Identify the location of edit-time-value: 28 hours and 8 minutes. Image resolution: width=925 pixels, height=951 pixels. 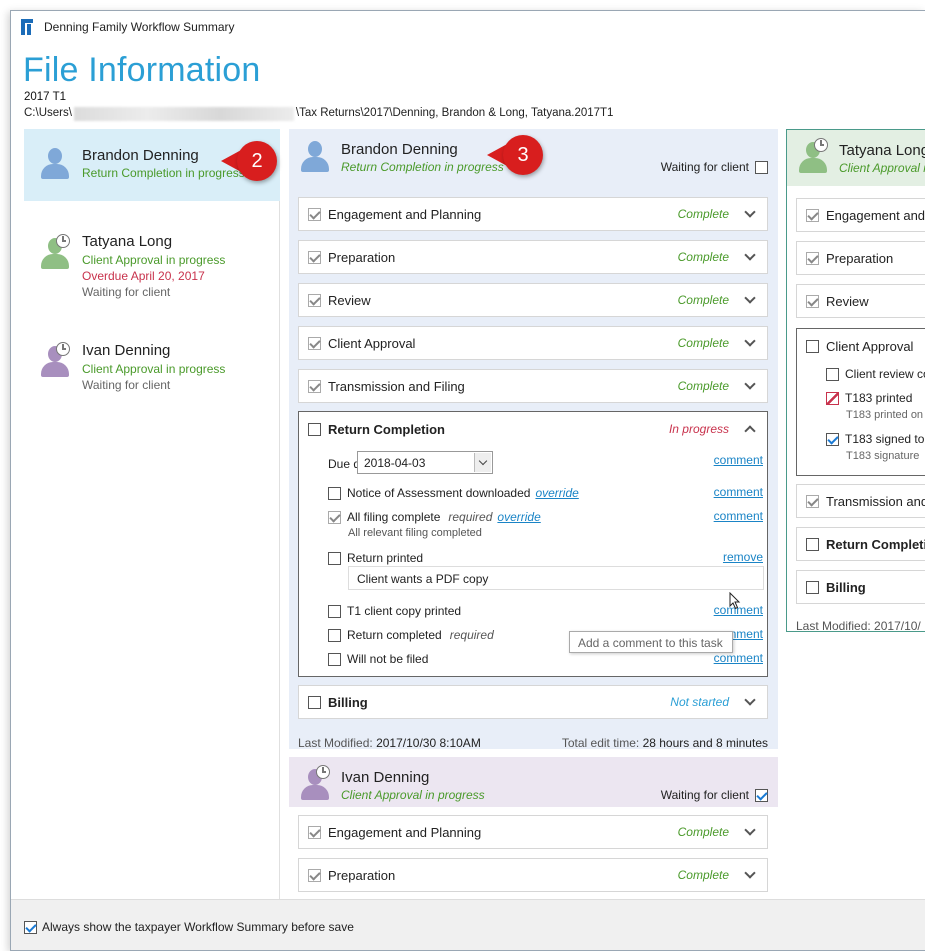
(705, 743).